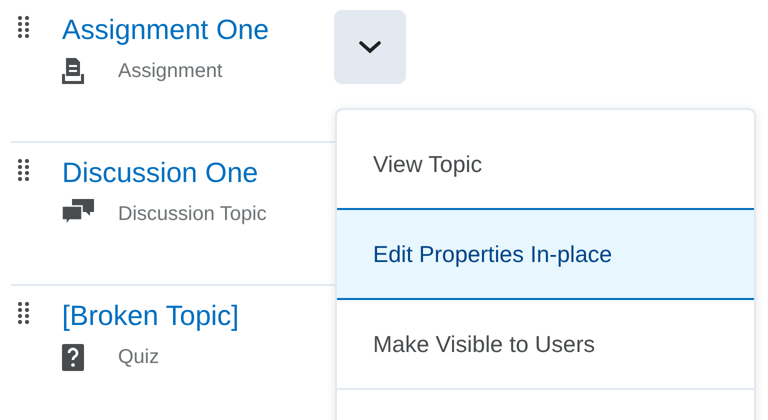  I want to click on topic-type-label: Assignment, so click(170, 71).